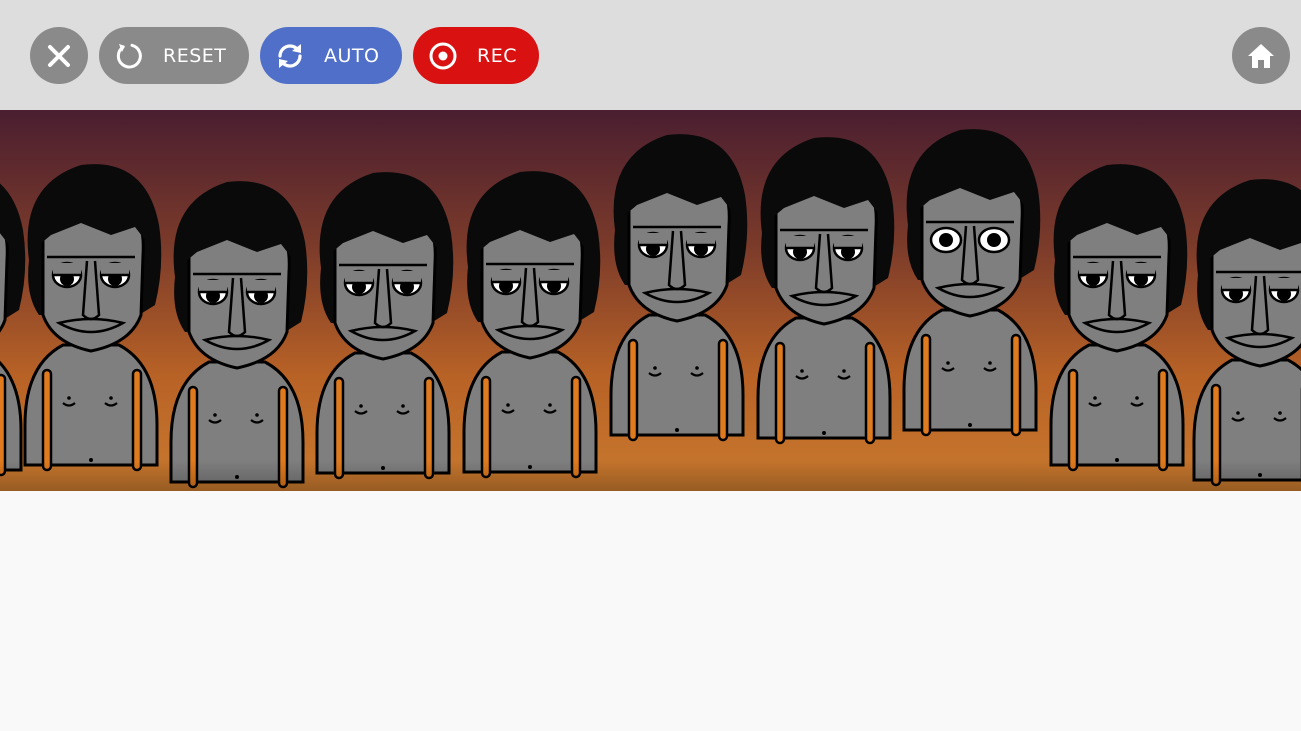 The width and height of the screenshot is (1301, 731). I want to click on home-icon, so click(1261, 56).